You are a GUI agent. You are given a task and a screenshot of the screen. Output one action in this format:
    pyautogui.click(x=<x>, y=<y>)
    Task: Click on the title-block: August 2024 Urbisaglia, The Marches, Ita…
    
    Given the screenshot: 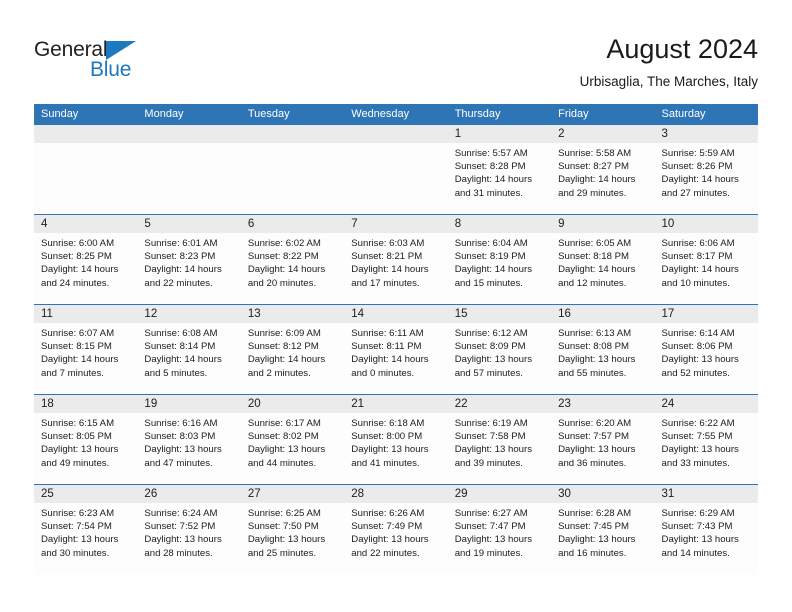 What is the action you would take?
    pyautogui.click(x=669, y=62)
    